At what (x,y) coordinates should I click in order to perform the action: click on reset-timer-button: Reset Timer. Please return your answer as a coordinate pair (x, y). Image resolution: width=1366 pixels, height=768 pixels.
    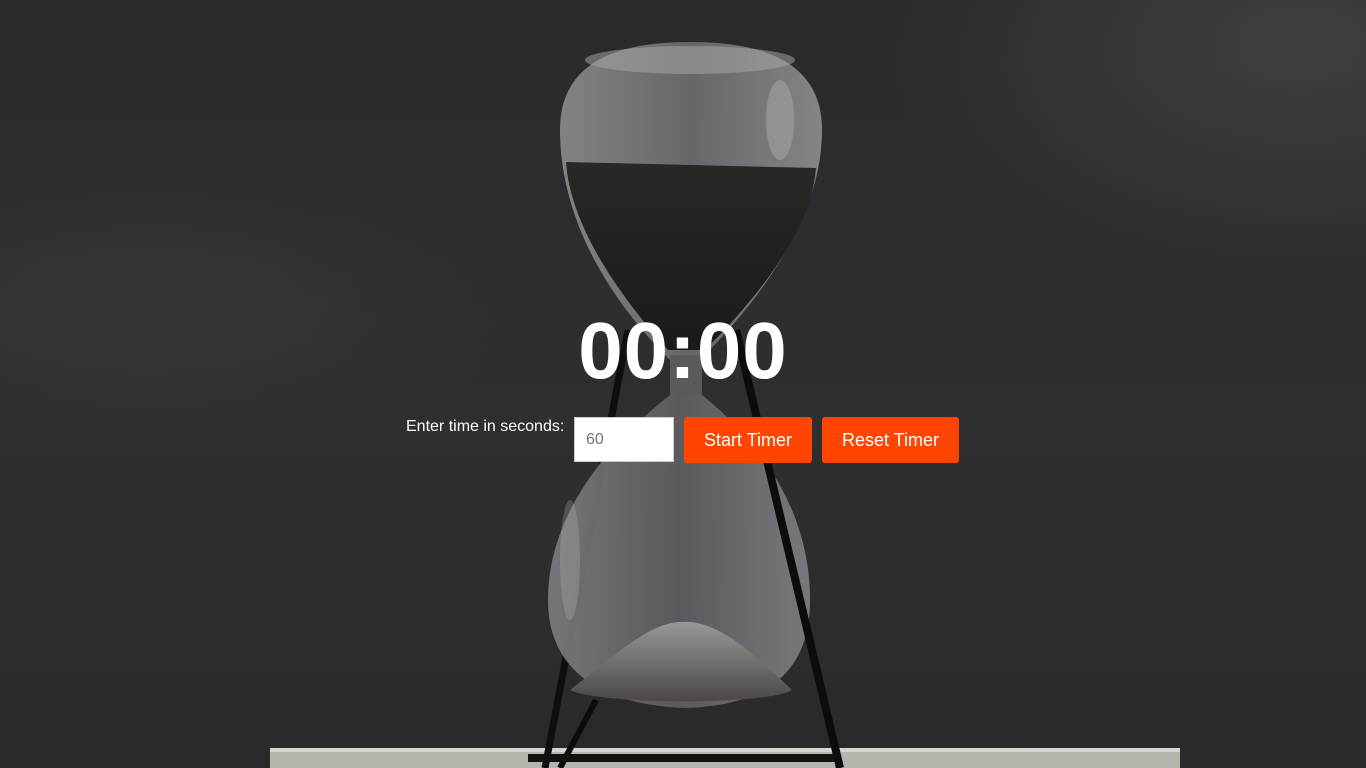
    Looking at the image, I should click on (890, 440).